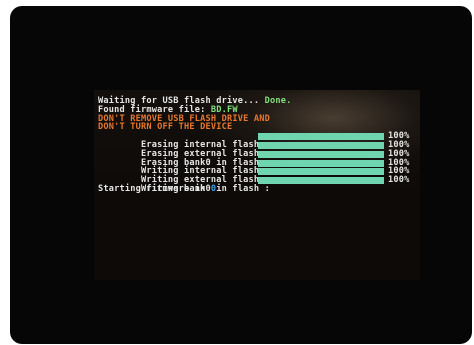 This screenshot has width=474, height=345. I want to click on starting-line: Starting firmware in 0, so click(257, 189).